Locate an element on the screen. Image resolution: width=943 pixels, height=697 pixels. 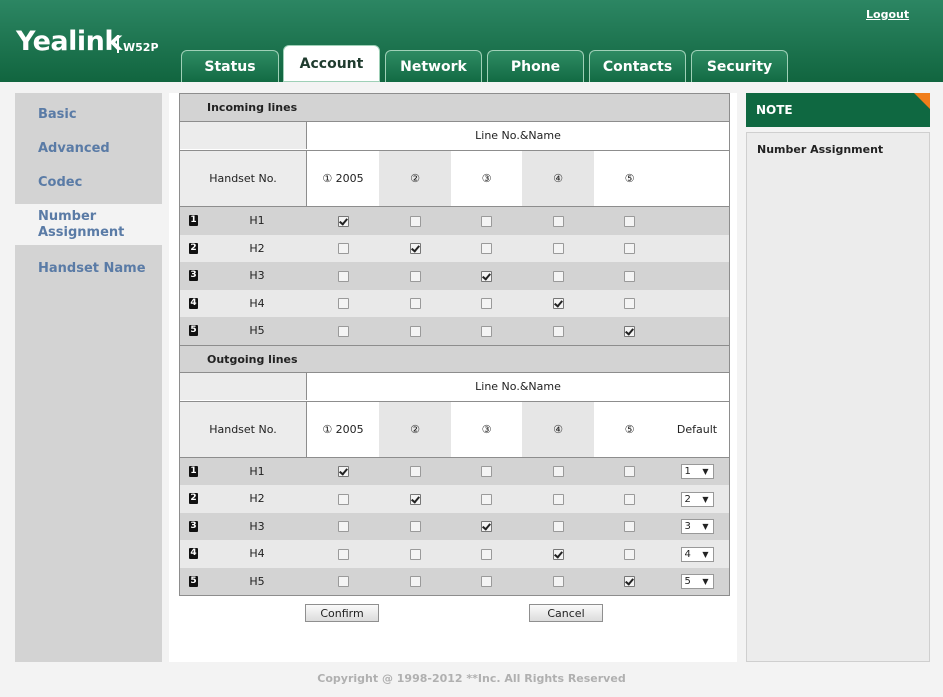
sidebar-item-advanced: Advanced is located at coordinates (74, 148).